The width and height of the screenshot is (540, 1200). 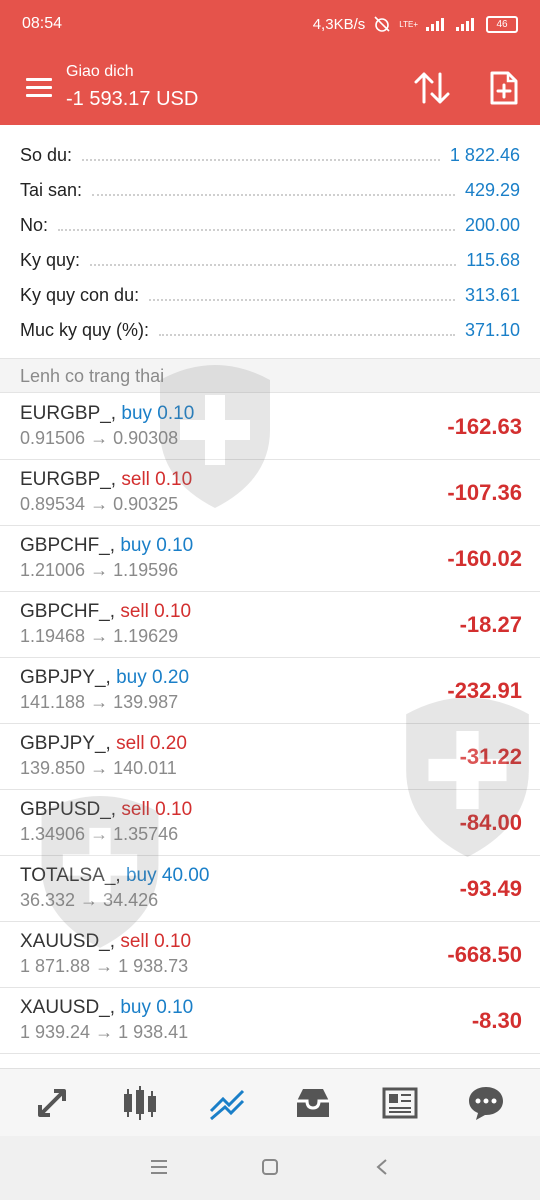 I want to click on summary-row: Muc ky quy (%): 371.10, so click(x=270, y=330).